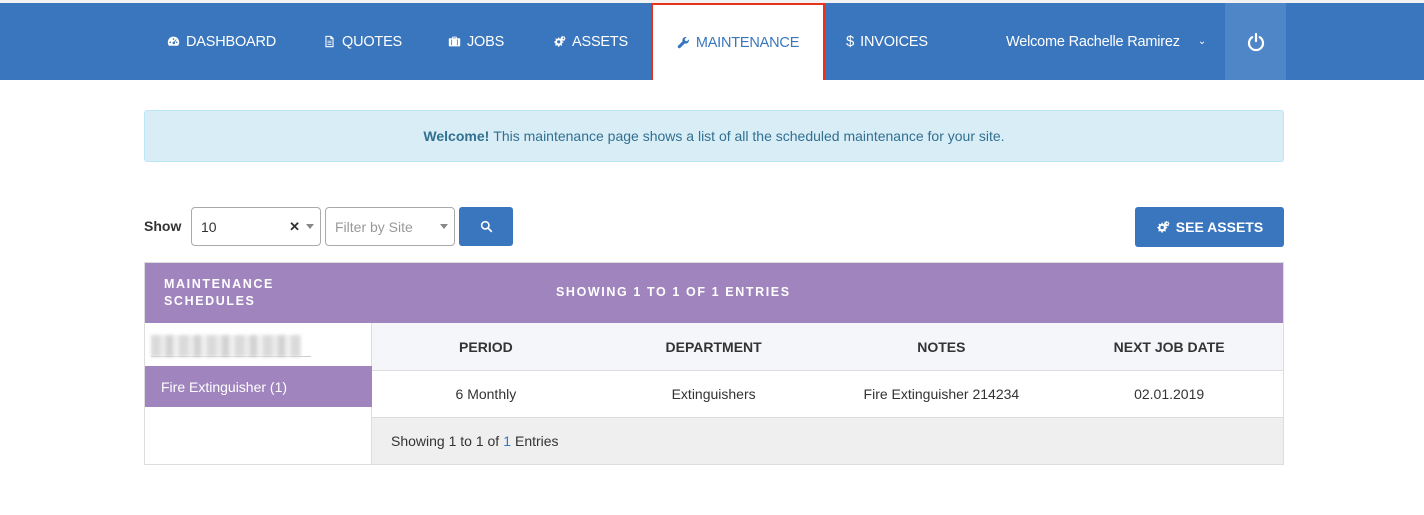 The height and width of the screenshot is (515, 1424). Describe the element at coordinates (231, 41) in the screenshot. I see `nav-dashboard-label: DASHBOARD` at that location.